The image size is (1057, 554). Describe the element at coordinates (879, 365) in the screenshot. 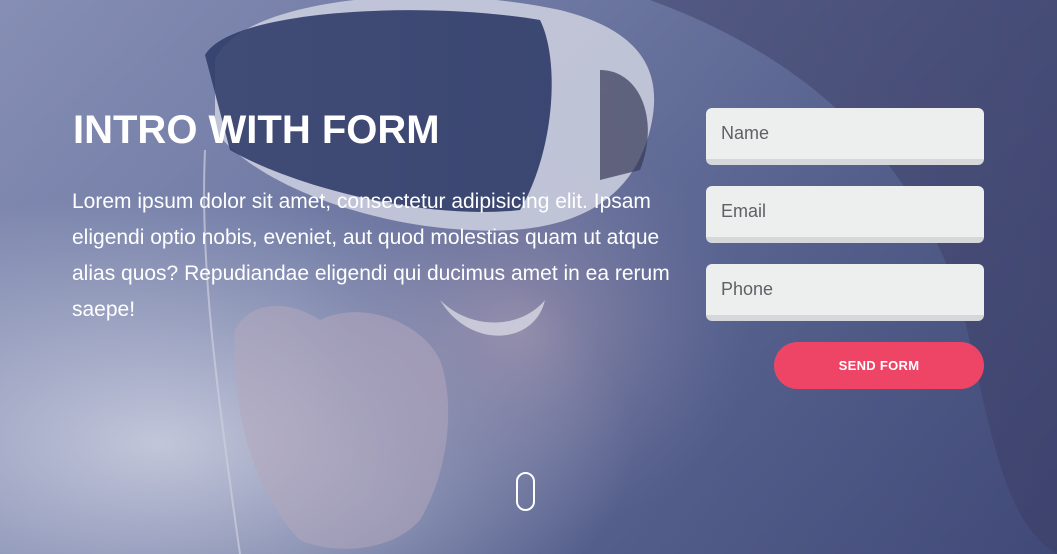

I see `send-form-button: SEND FORM` at that location.